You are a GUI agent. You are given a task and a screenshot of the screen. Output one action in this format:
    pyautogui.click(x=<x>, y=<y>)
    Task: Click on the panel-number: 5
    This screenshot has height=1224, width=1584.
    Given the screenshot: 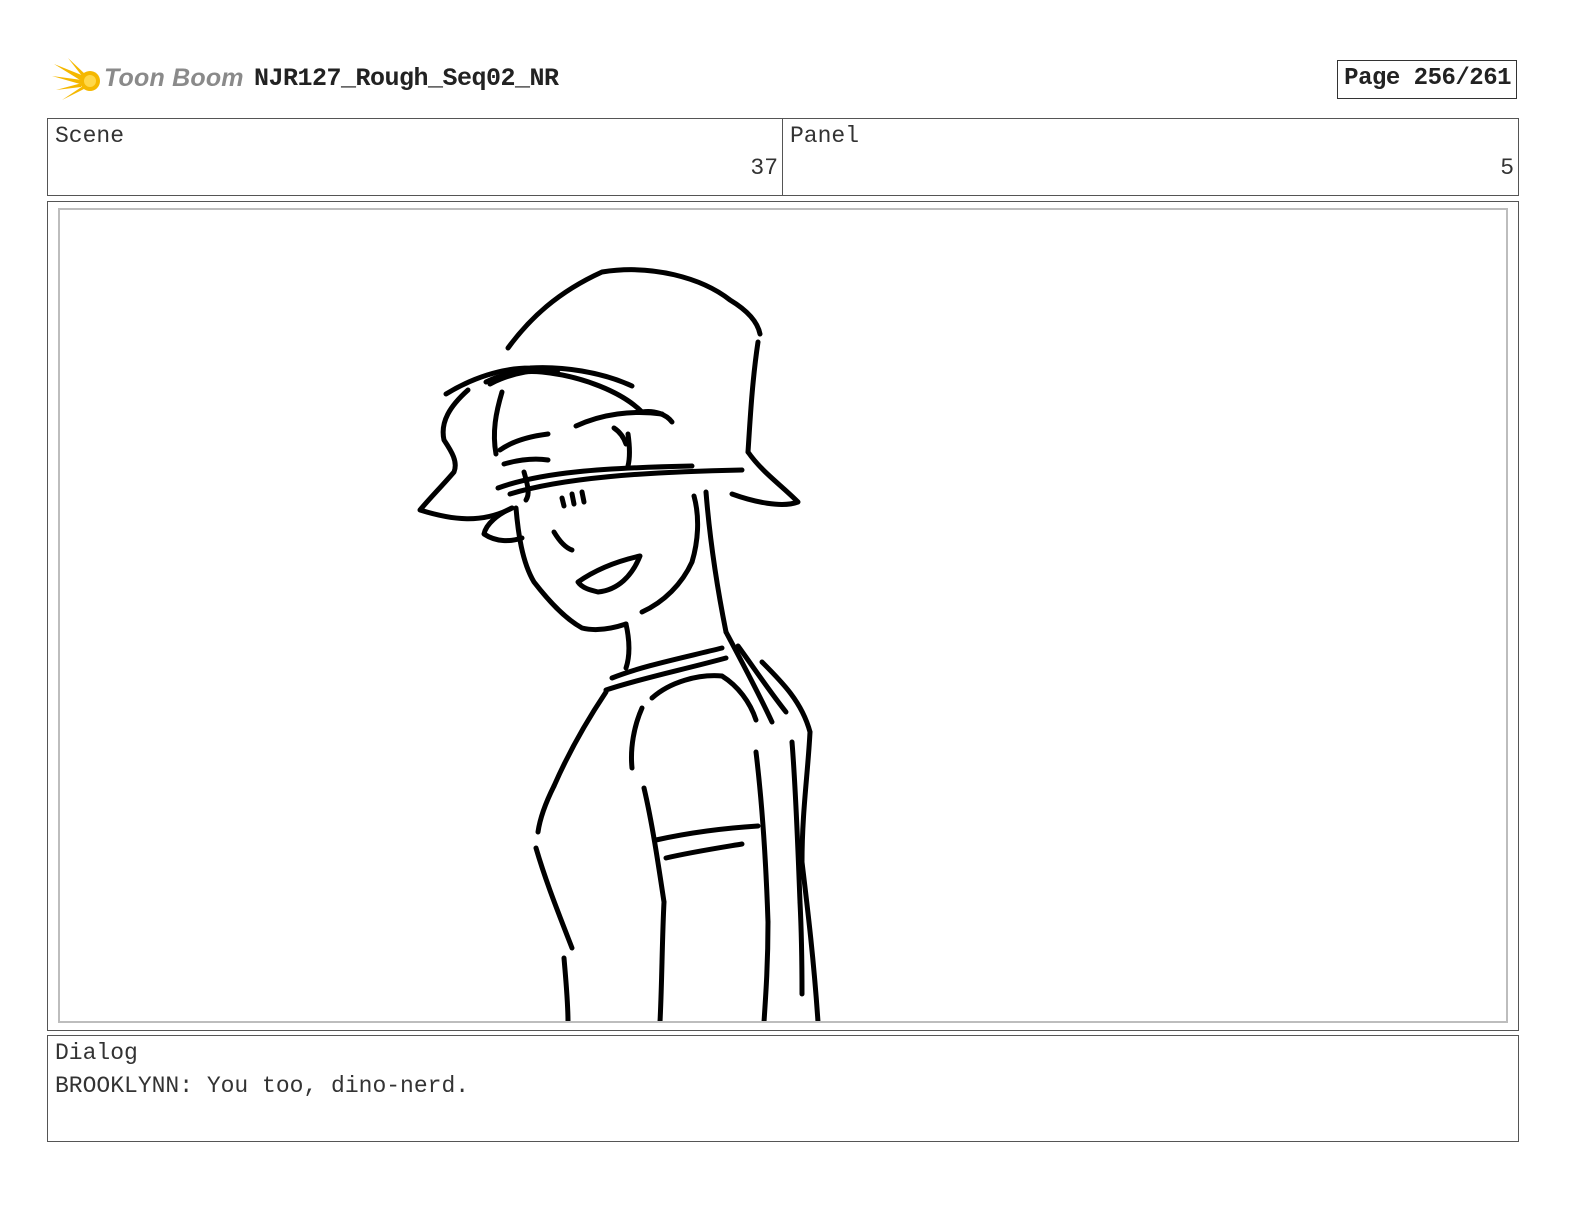 What is the action you would take?
    pyautogui.click(x=1507, y=168)
    